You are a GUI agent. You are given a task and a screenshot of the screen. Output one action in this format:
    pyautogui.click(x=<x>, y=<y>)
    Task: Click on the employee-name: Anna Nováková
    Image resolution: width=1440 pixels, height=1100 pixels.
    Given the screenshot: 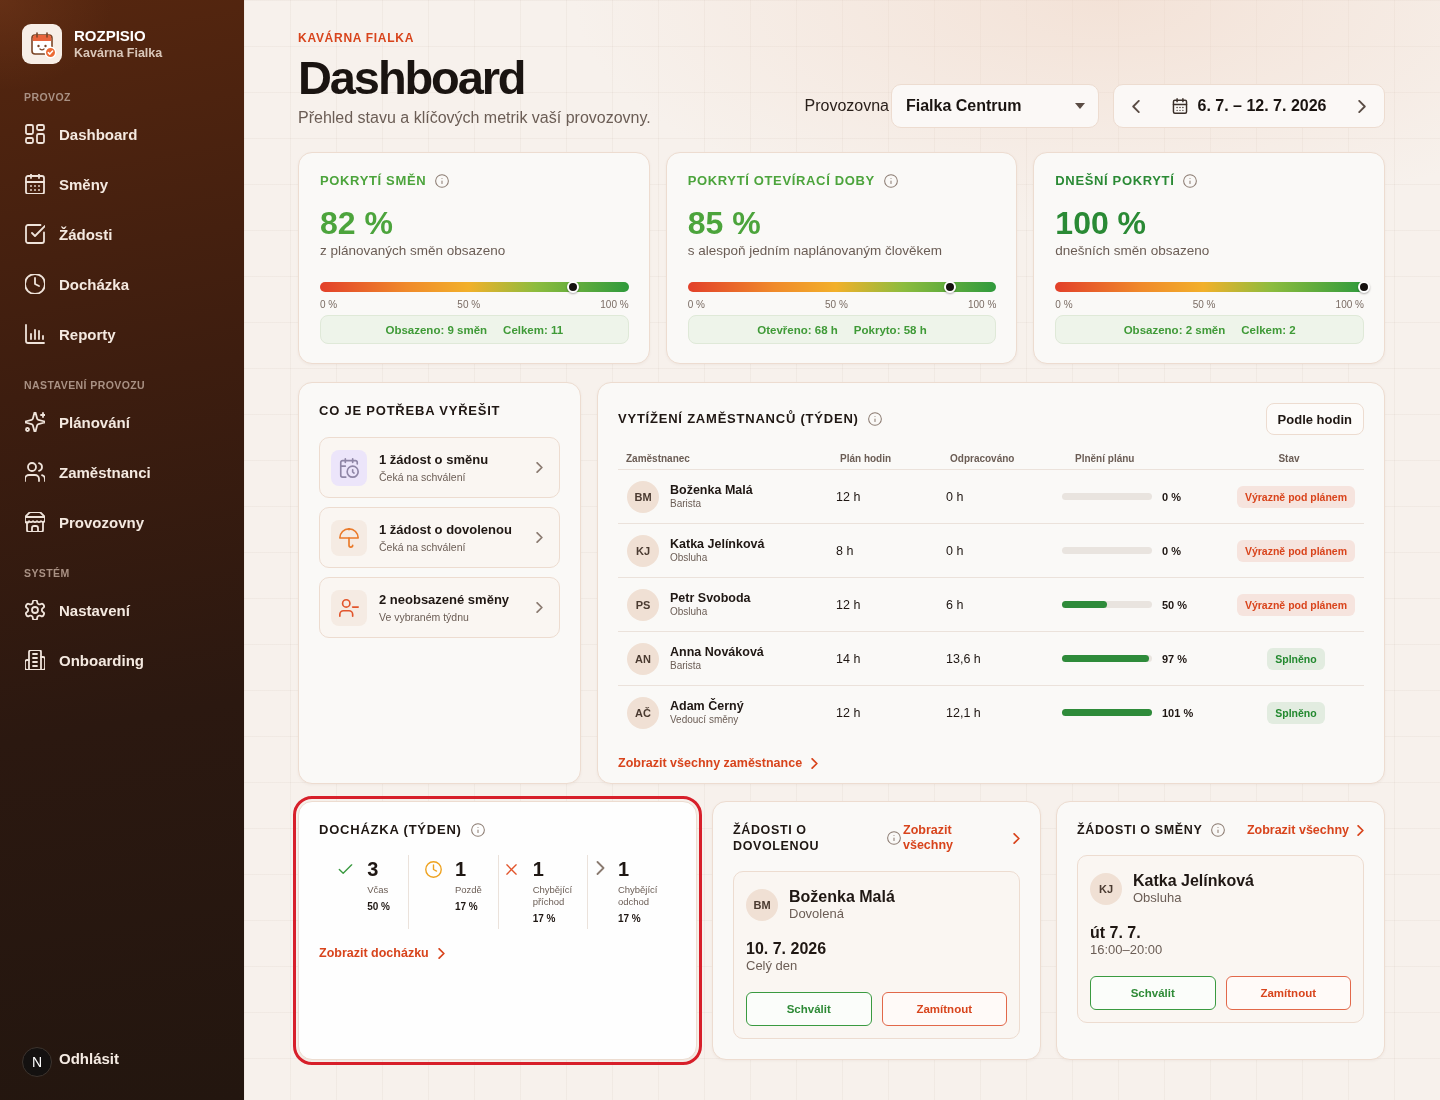 What is the action you would take?
    pyautogui.click(x=717, y=652)
    